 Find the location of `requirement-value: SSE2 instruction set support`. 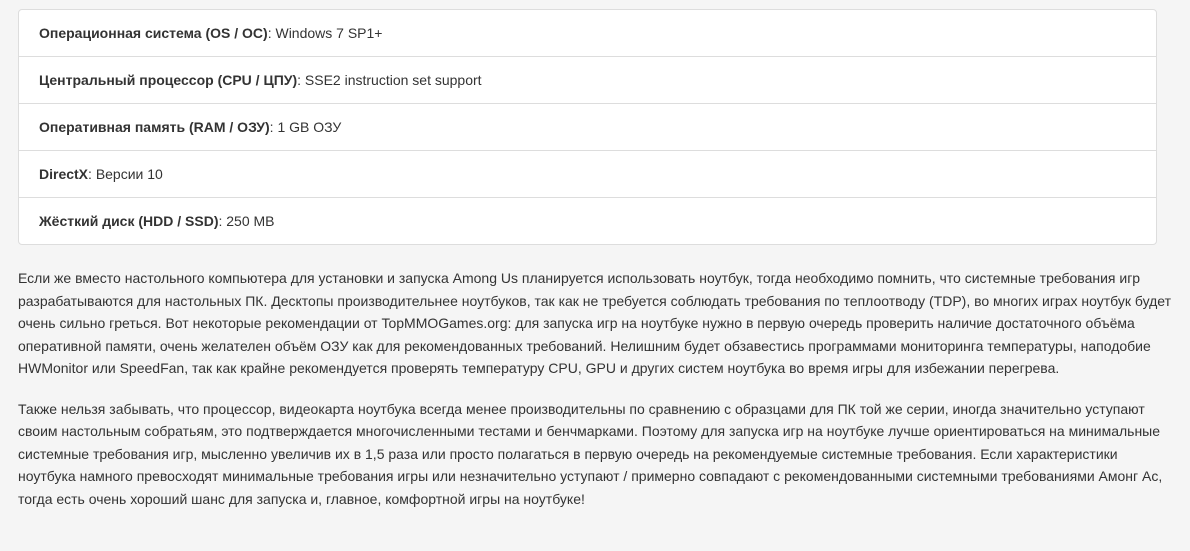

requirement-value: SSE2 instruction set support is located at coordinates (393, 80).